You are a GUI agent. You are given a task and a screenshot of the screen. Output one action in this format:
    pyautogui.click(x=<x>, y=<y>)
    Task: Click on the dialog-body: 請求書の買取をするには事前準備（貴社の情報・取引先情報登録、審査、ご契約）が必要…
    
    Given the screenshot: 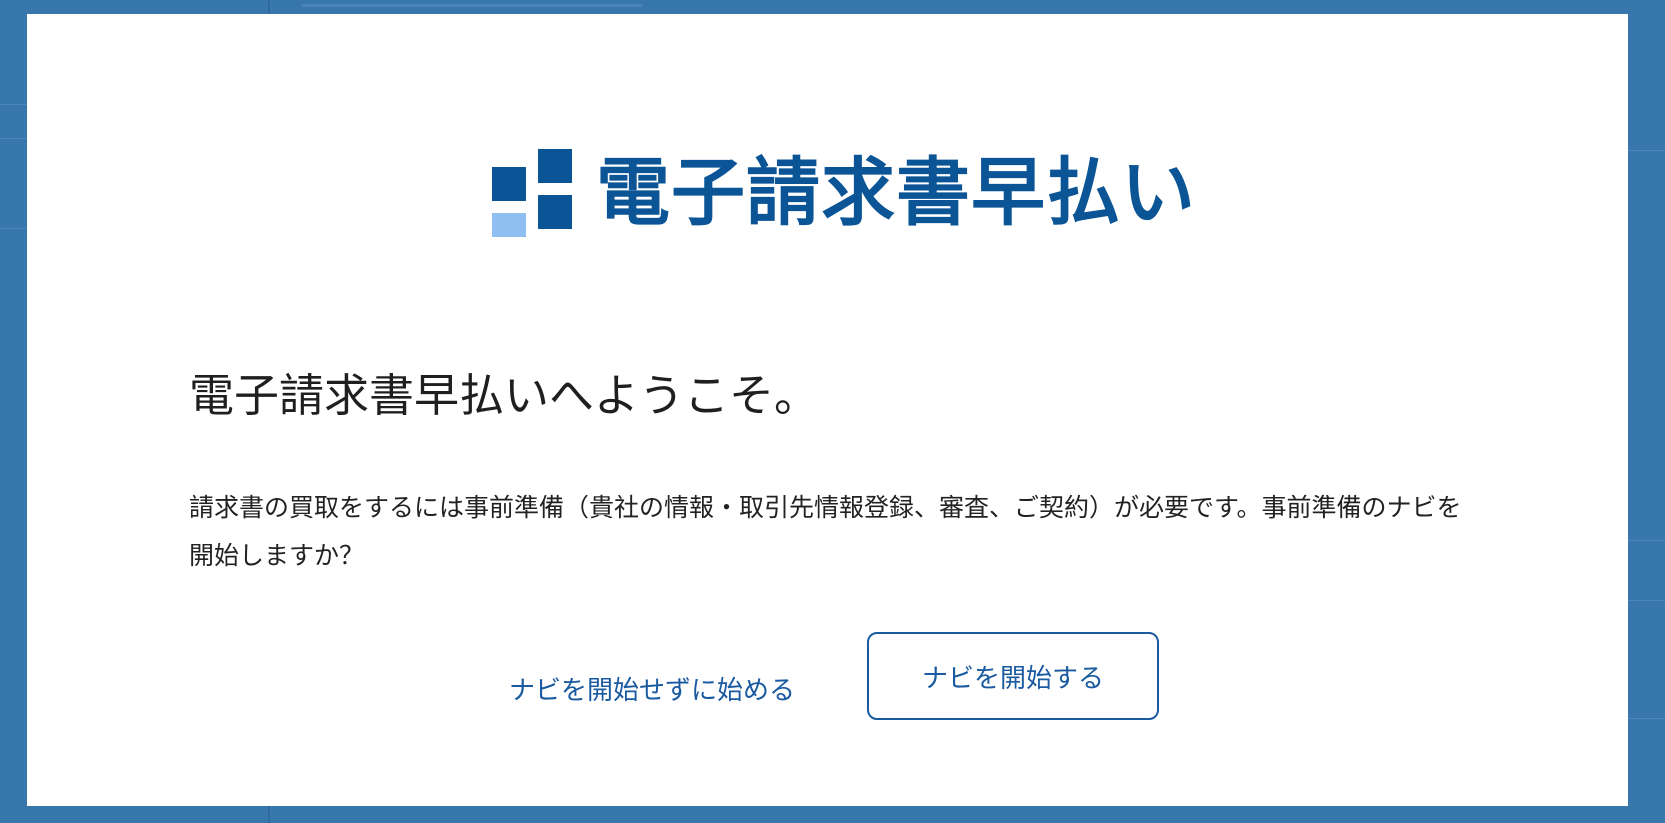 What is the action you would take?
    pyautogui.click(x=825, y=531)
    